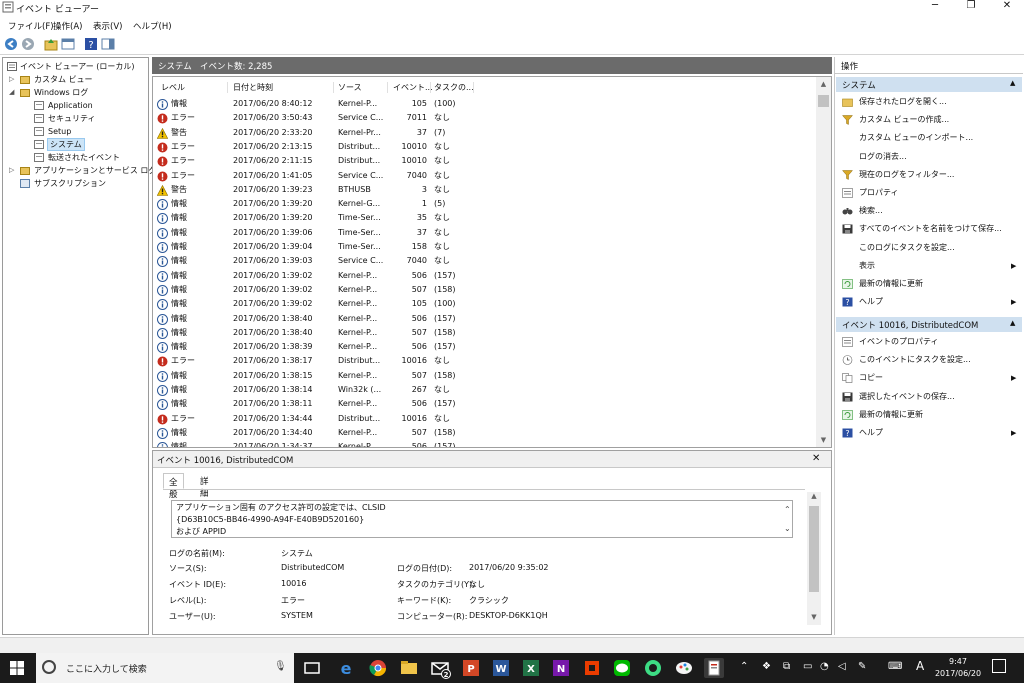 The width and height of the screenshot is (1024, 683). I want to click on detail-scrollbar: ▲ ▼, so click(814, 558).